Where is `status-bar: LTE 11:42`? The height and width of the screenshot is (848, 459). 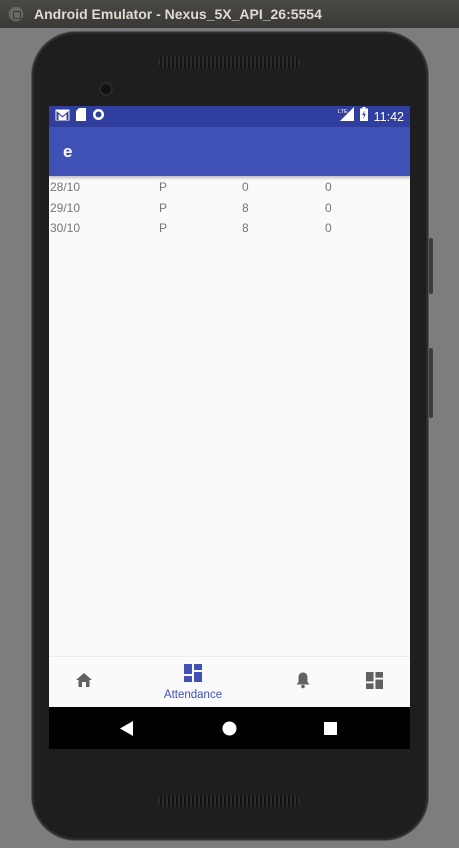 status-bar: LTE 11:42 is located at coordinates (229, 116).